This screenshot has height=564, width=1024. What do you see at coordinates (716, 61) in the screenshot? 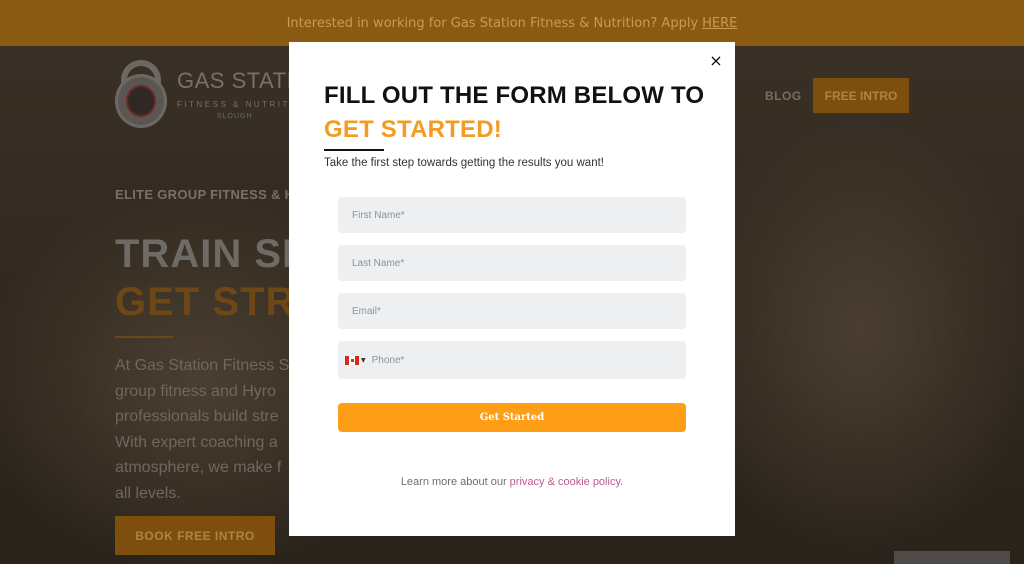
I see `close-icon: ×` at bounding box center [716, 61].